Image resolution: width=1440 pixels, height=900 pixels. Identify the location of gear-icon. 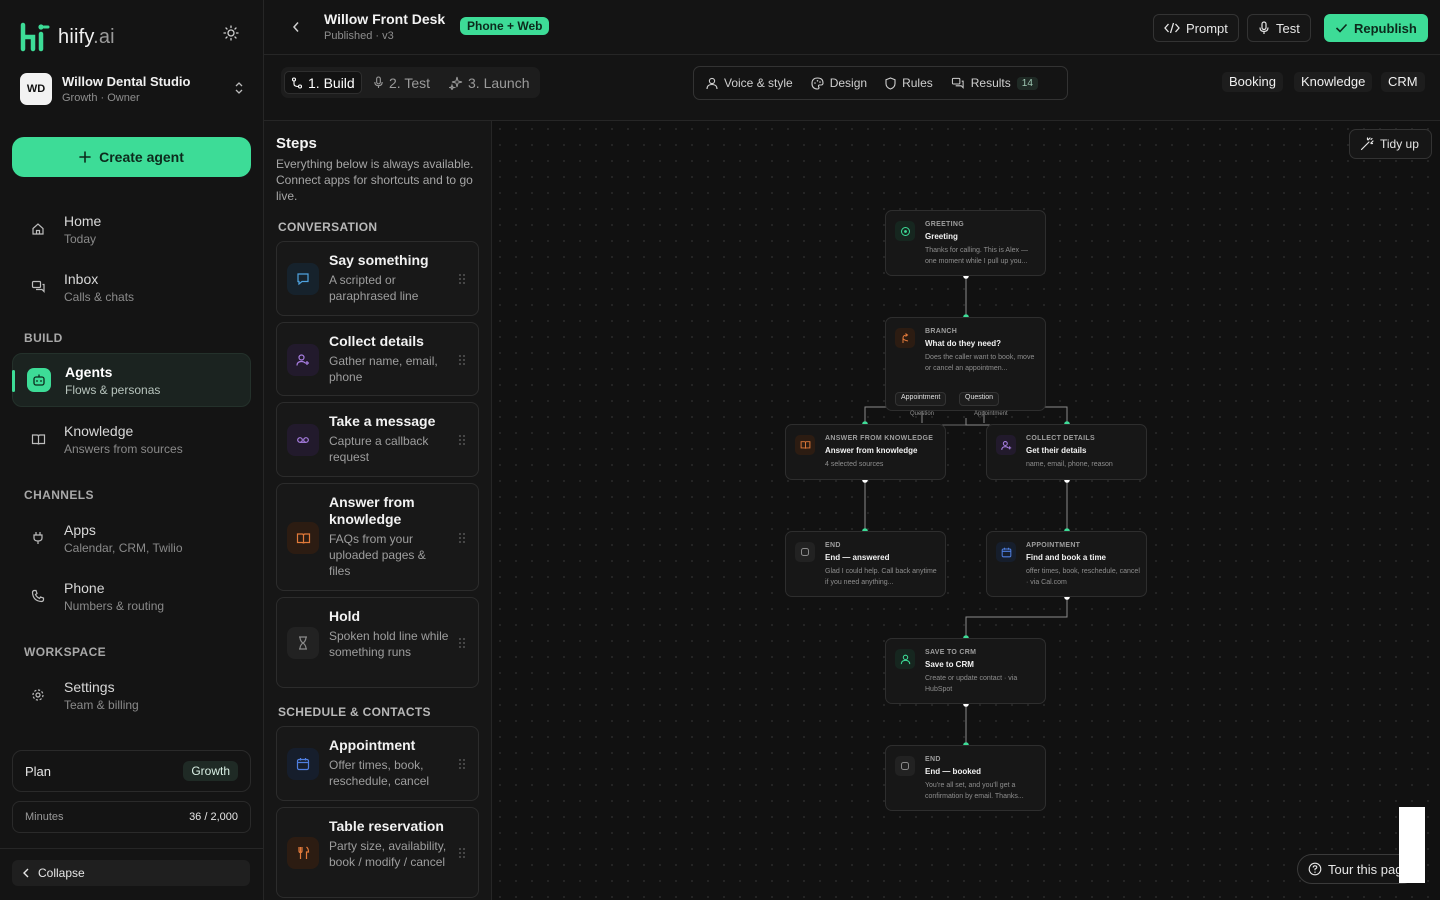
(38, 695).